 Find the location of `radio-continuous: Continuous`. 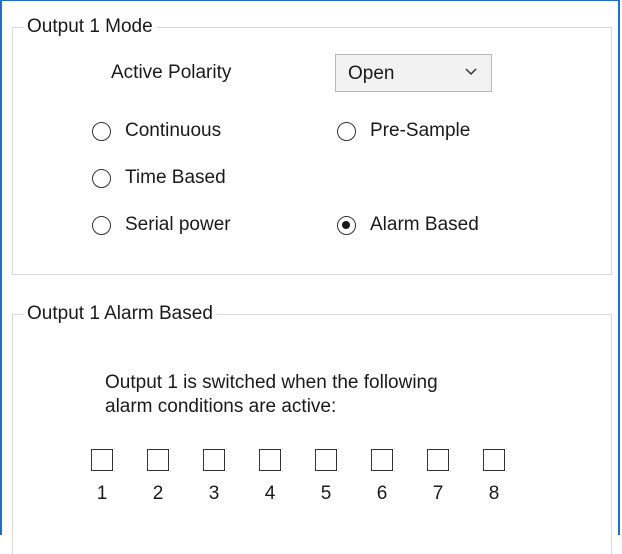

radio-continuous: Continuous is located at coordinates (156, 131).